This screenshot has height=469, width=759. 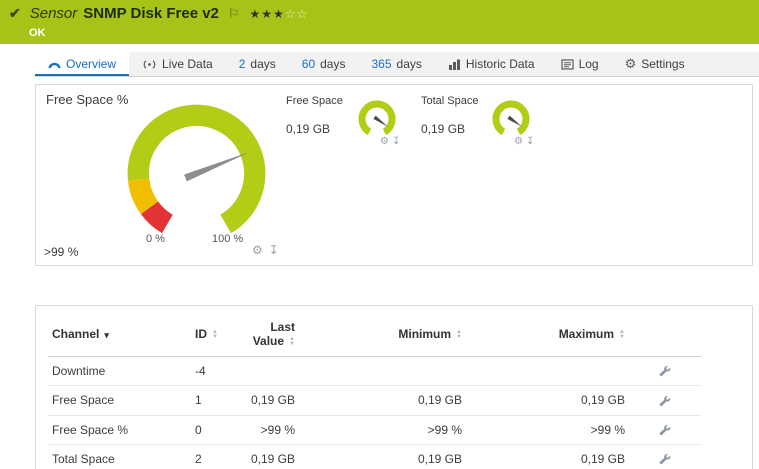 What do you see at coordinates (53, 13) in the screenshot?
I see `object-kind-label: Sensor` at bounding box center [53, 13].